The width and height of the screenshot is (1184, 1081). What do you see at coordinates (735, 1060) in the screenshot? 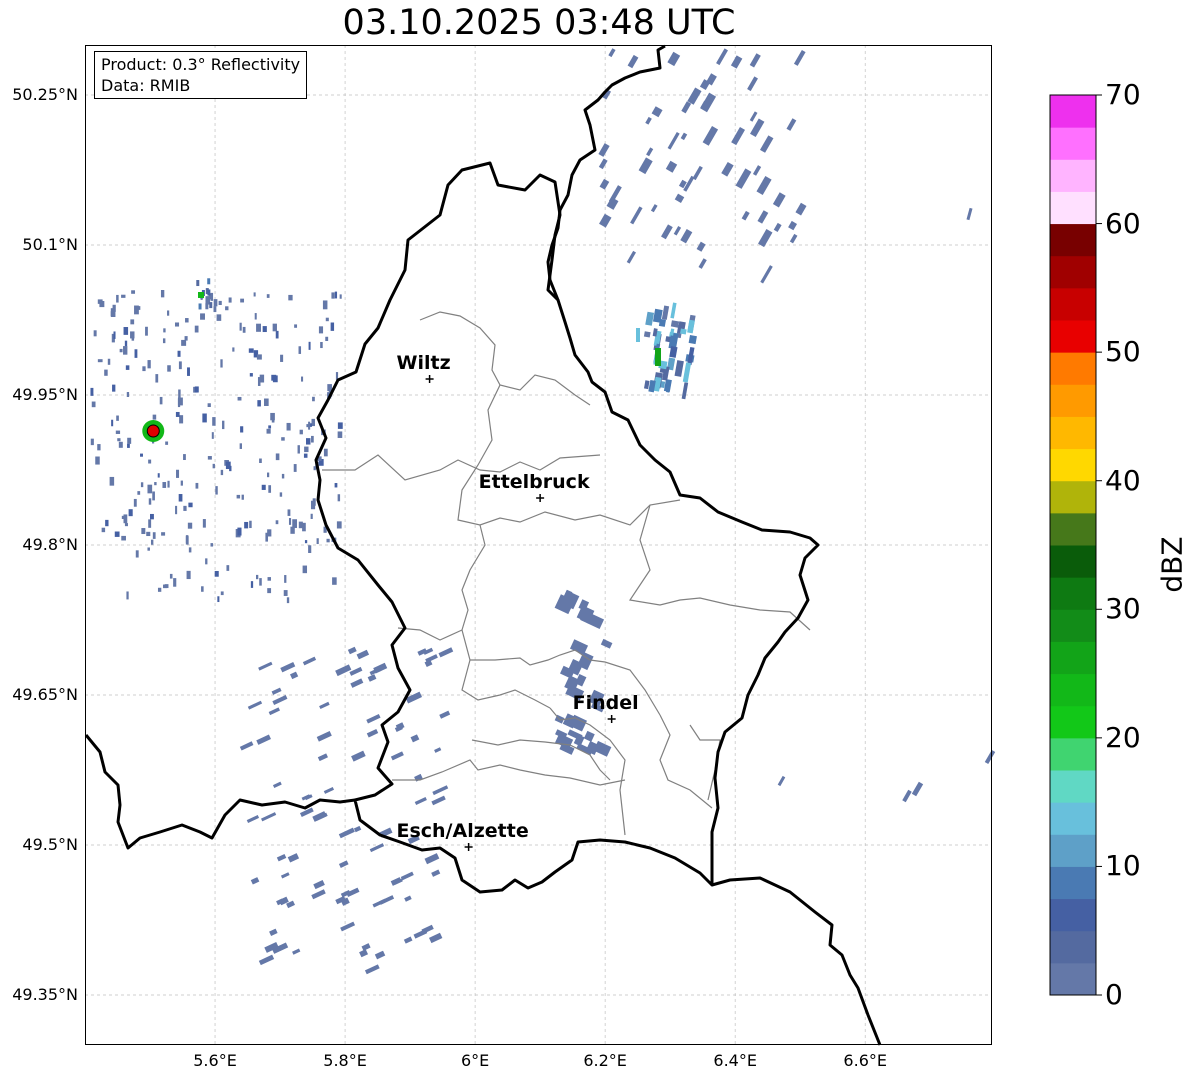
I see `longitude-tick-label: 6.4°E` at bounding box center [735, 1060].